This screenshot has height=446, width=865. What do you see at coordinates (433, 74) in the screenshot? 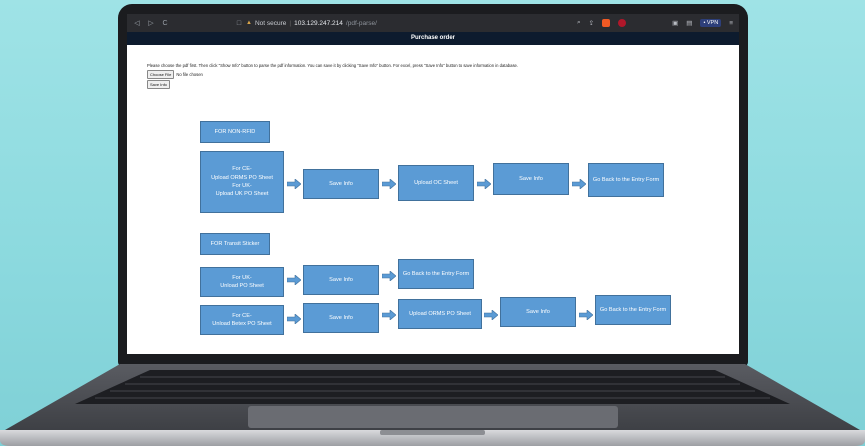
I see `file-input-row: Choose File No file chosen` at bounding box center [433, 74].